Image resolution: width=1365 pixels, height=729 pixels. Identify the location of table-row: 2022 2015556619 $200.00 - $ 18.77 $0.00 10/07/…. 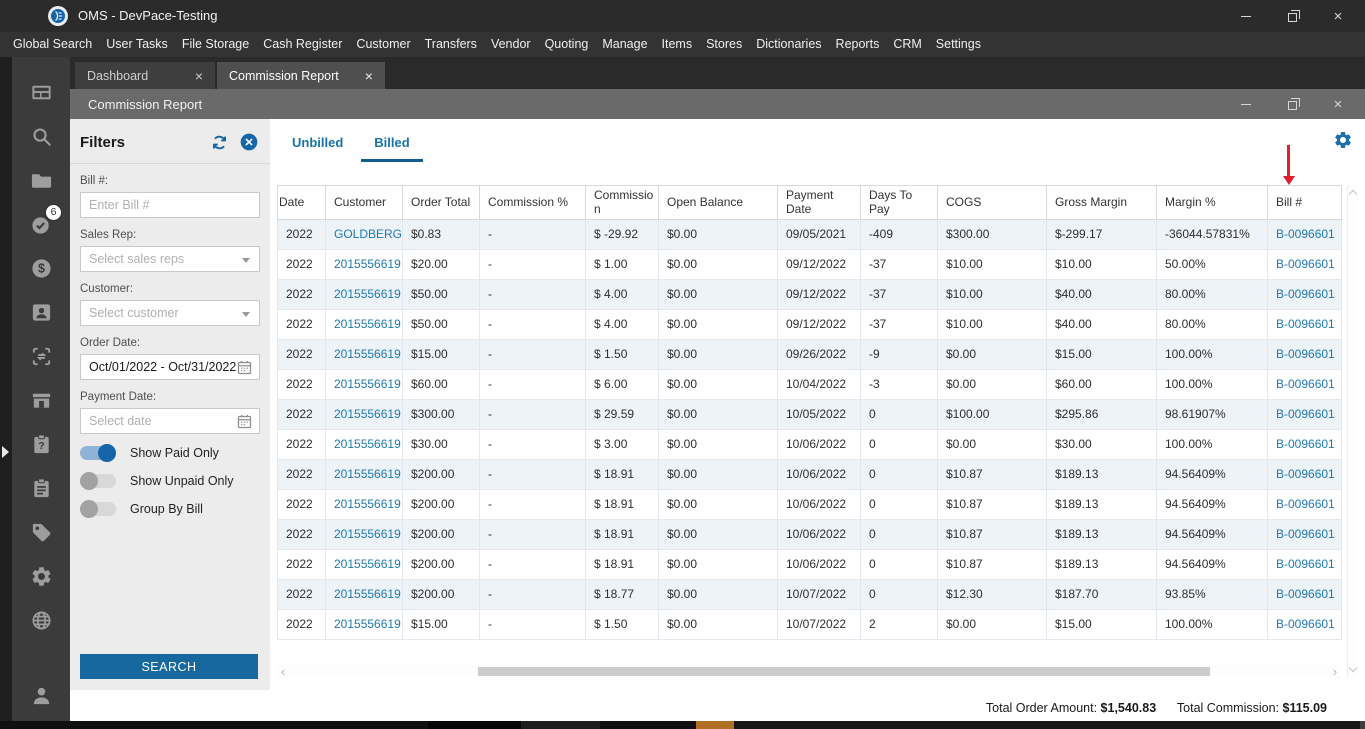
(809, 594).